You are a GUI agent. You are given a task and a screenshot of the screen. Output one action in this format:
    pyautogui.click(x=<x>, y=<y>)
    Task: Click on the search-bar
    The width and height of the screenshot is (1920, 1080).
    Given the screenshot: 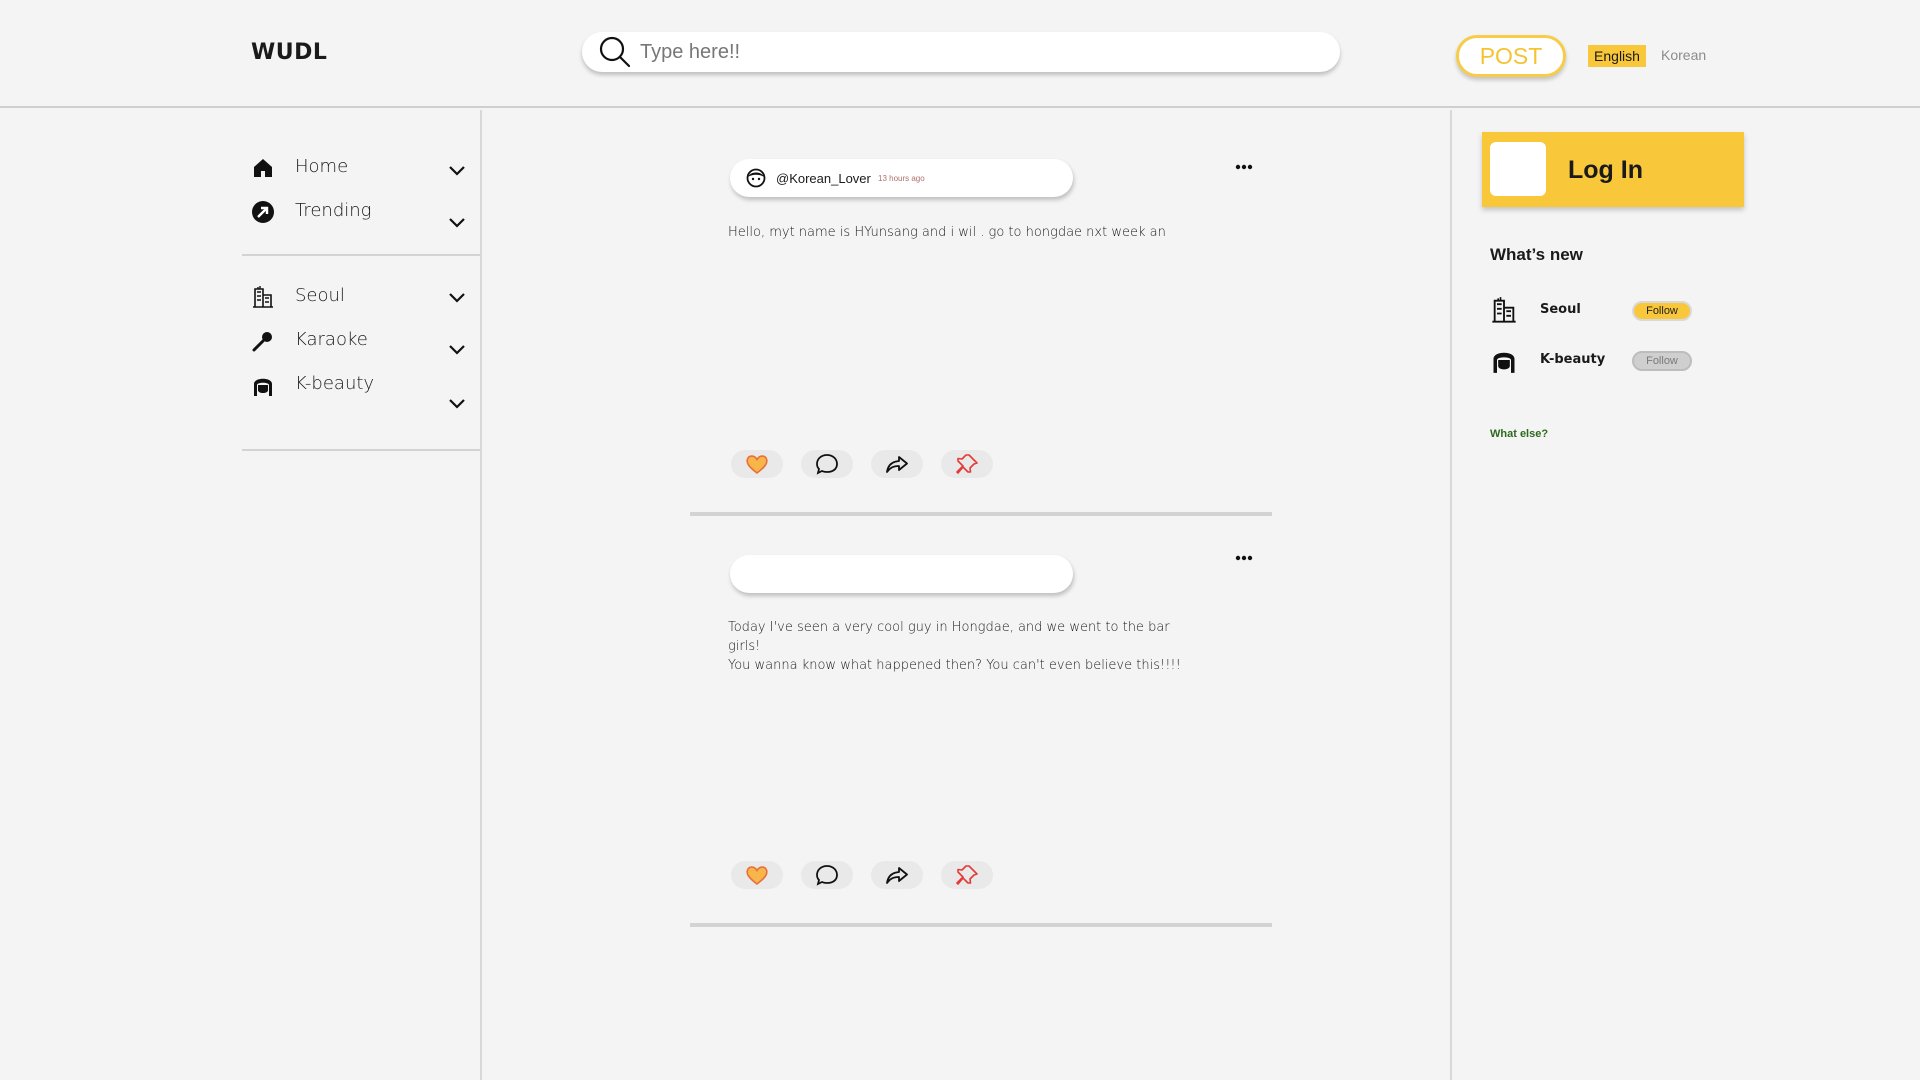 What is the action you would take?
    pyautogui.click(x=961, y=52)
    